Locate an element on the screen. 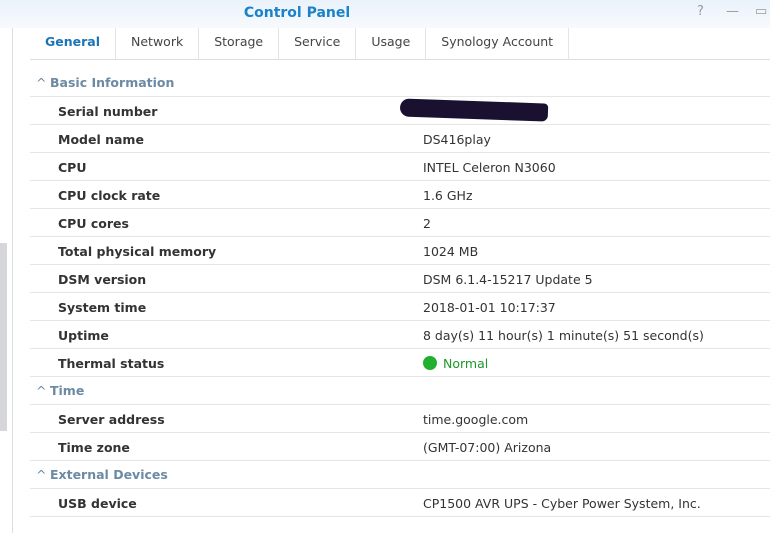 This screenshot has height=533, width=770. usb-device-label: USB device is located at coordinates (97, 503).